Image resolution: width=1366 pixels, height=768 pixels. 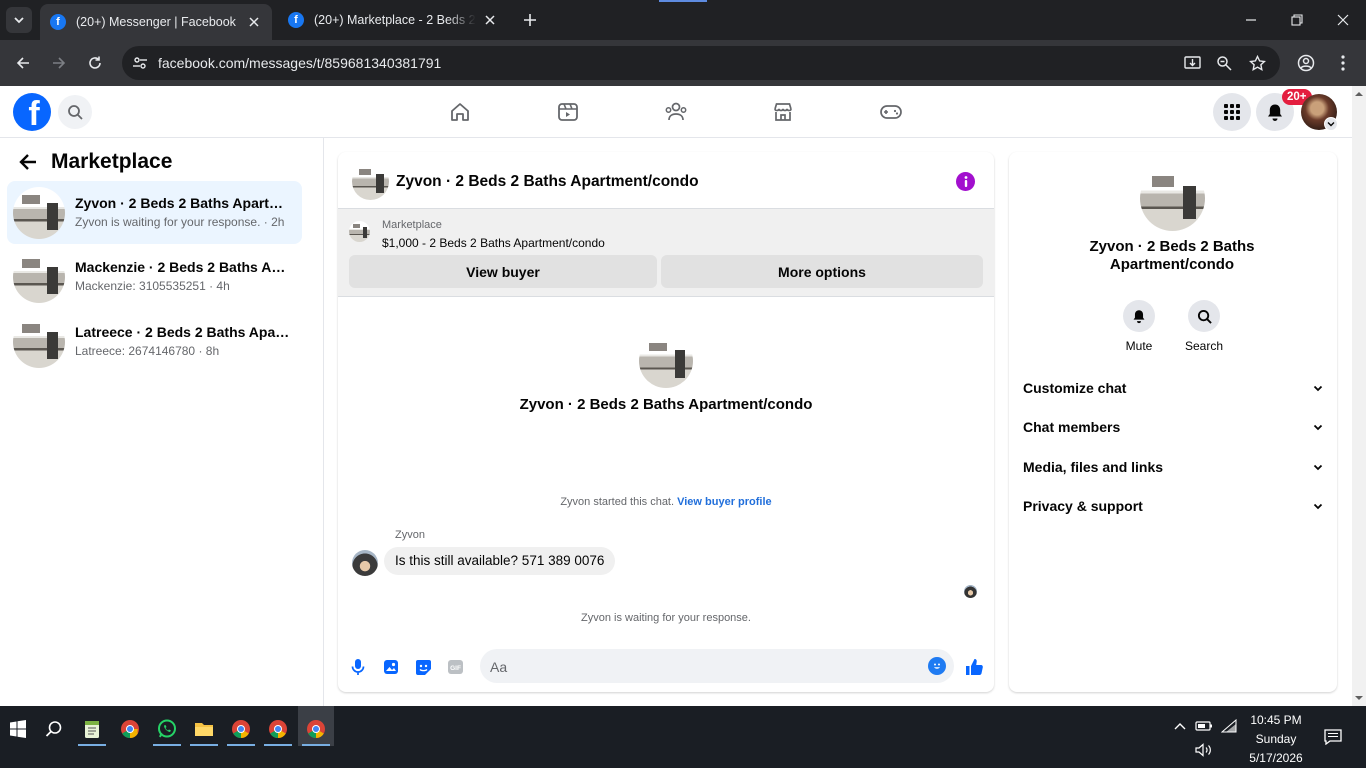 I want to click on privacy-support-section: Privacy & support, so click(x=1173, y=506).